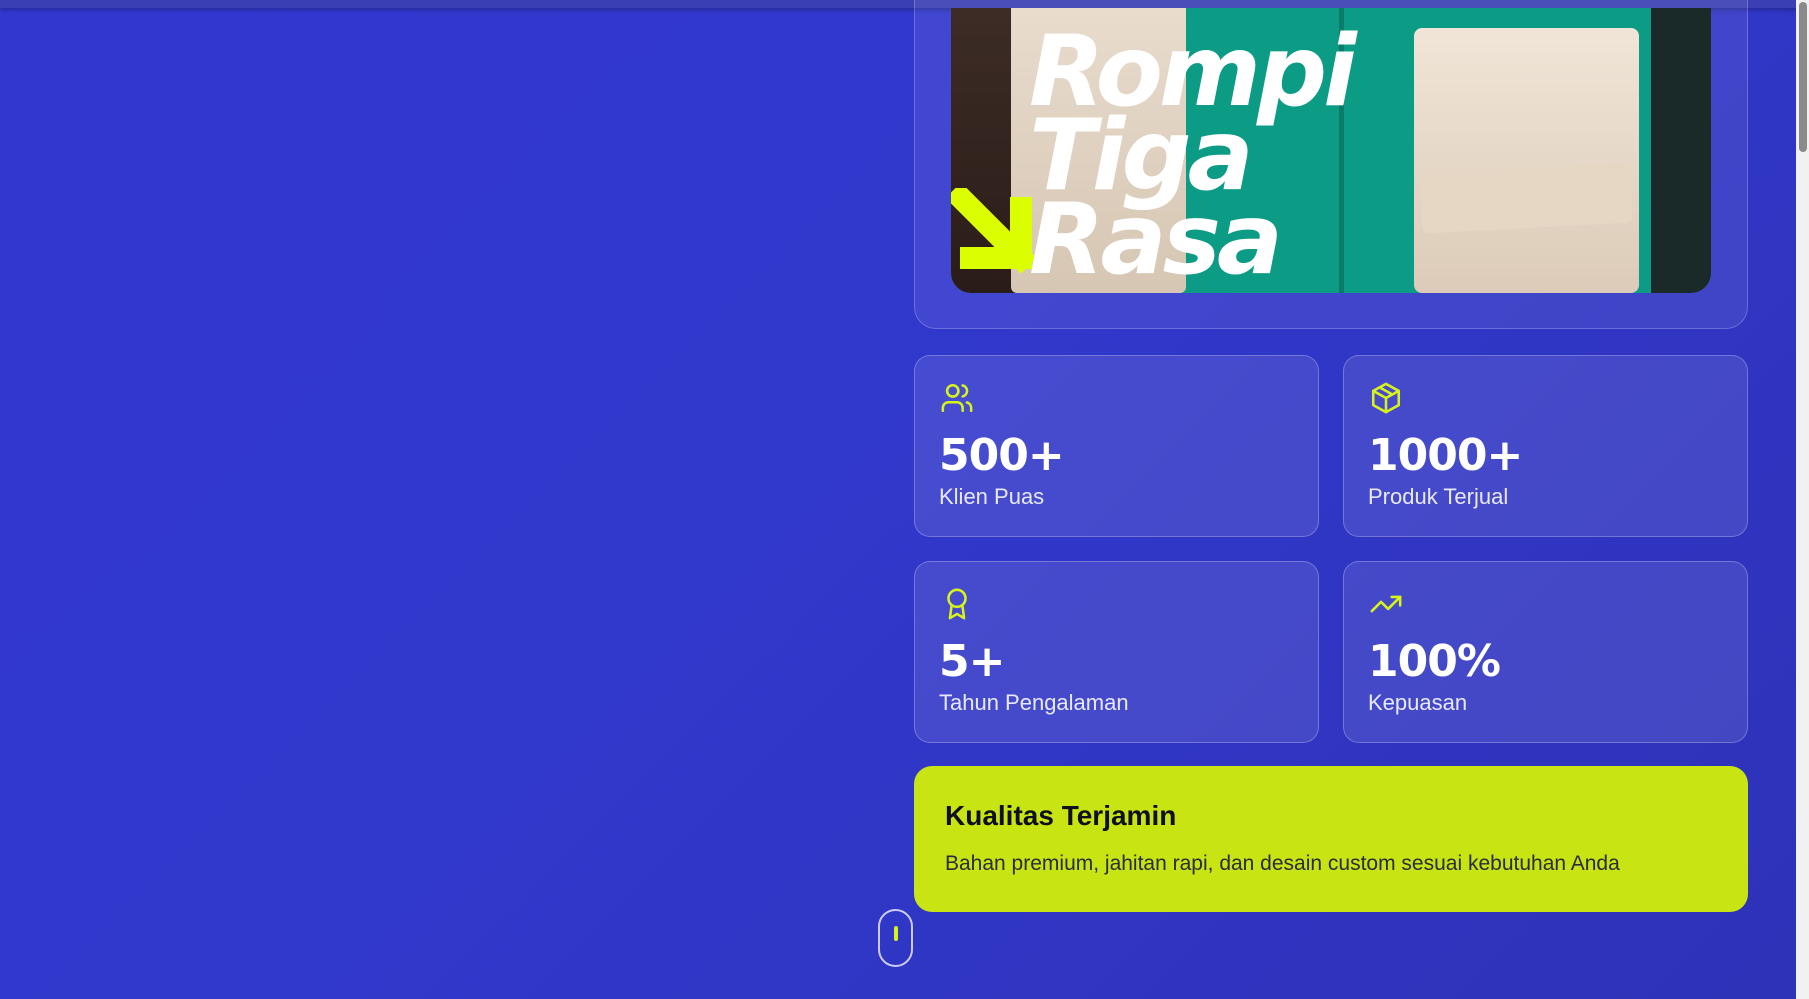  Describe the element at coordinates (1545, 446) in the screenshot. I see `stat-card-products: 1000+ Produk Terjual` at that location.